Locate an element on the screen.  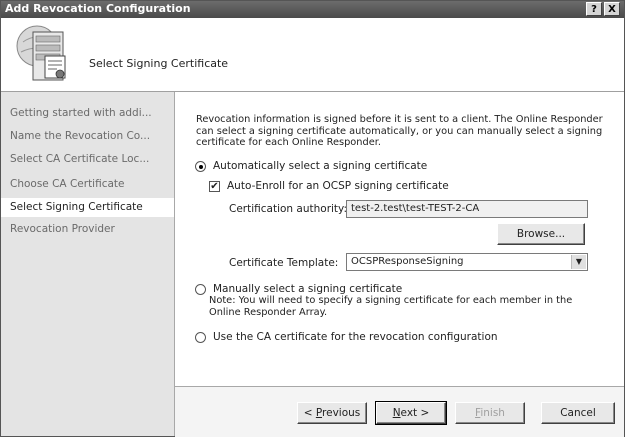
previous-prefix: < is located at coordinates (309, 413).